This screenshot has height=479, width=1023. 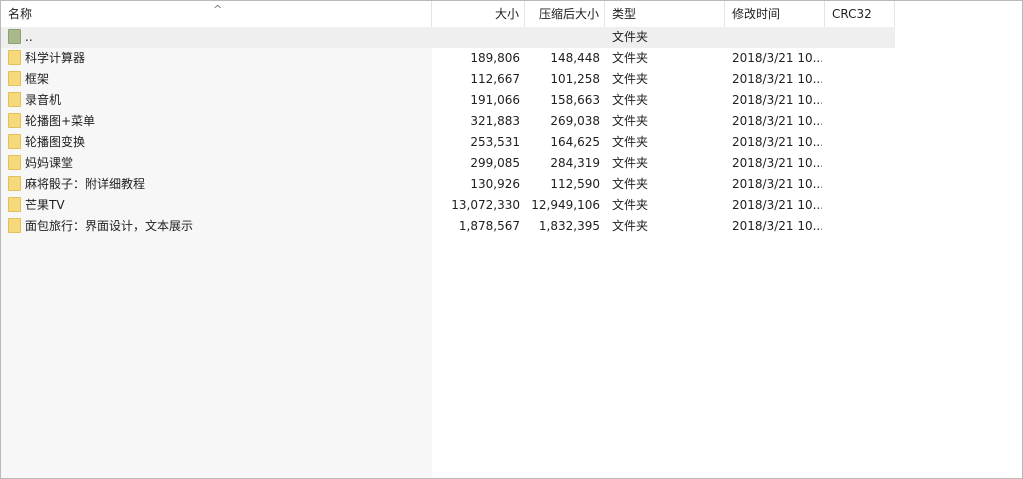 What do you see at coordinates (218, 163) in the screenshot?
I see `file-name-cell: 妈妈课堂` at bounding box center [218, 163].